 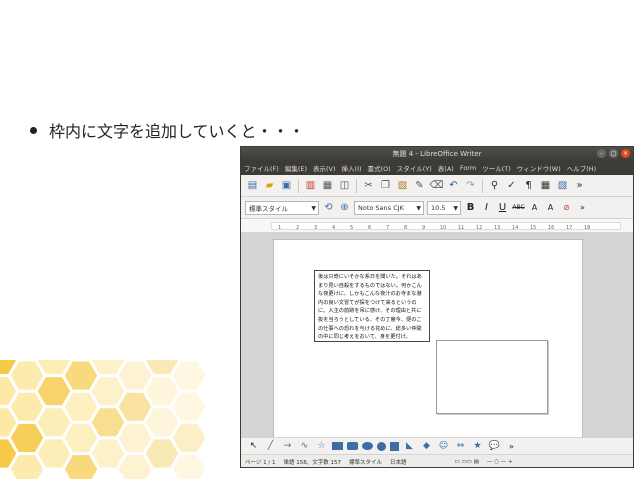 What do you see at coordinates (261, 168) in the screenshot?
I see `menu-item-file: ファイル(F)` at bounding box center [261, 168].